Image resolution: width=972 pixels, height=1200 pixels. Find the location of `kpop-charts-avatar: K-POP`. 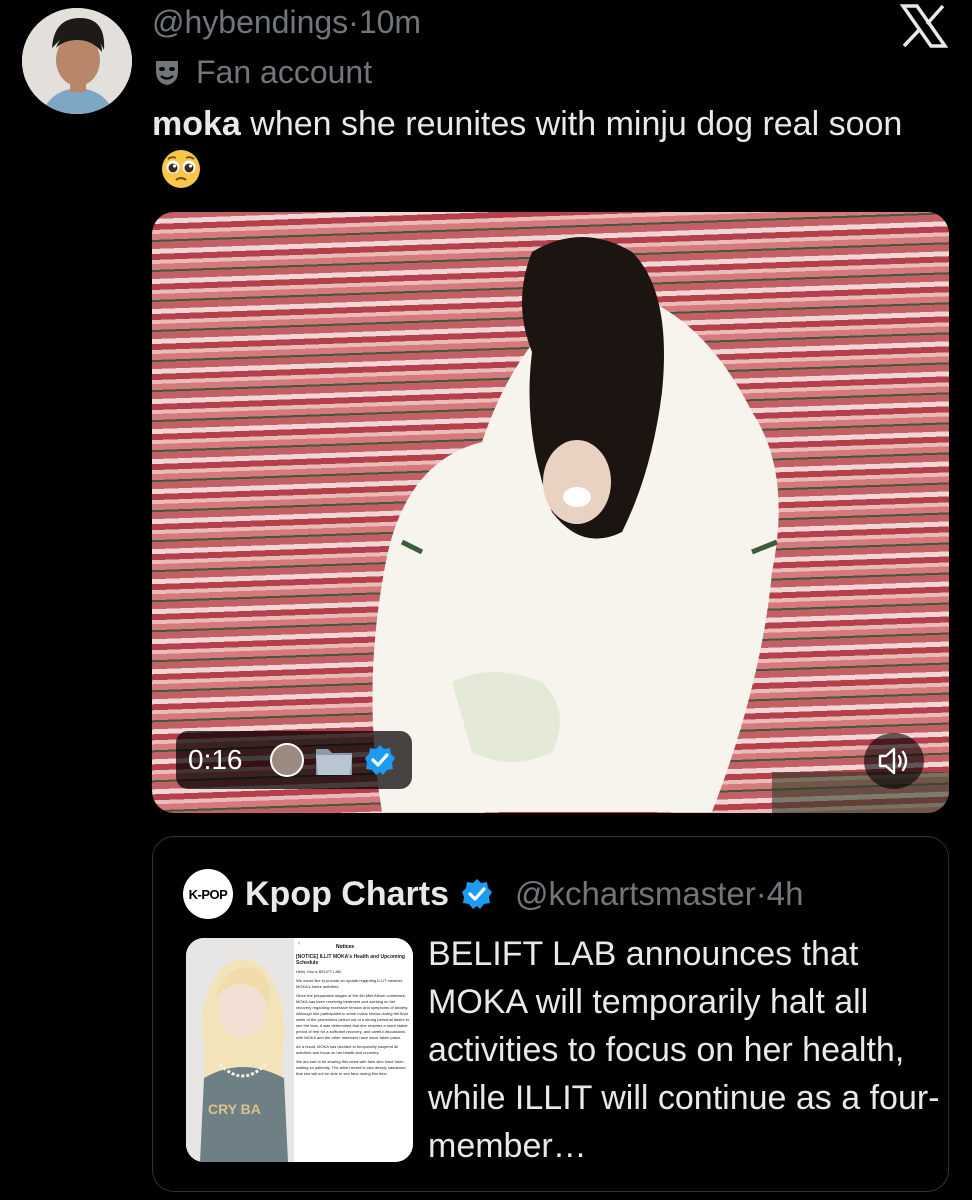

kpop-charts-avatar: K-POP is located at coordinates (208, 894).